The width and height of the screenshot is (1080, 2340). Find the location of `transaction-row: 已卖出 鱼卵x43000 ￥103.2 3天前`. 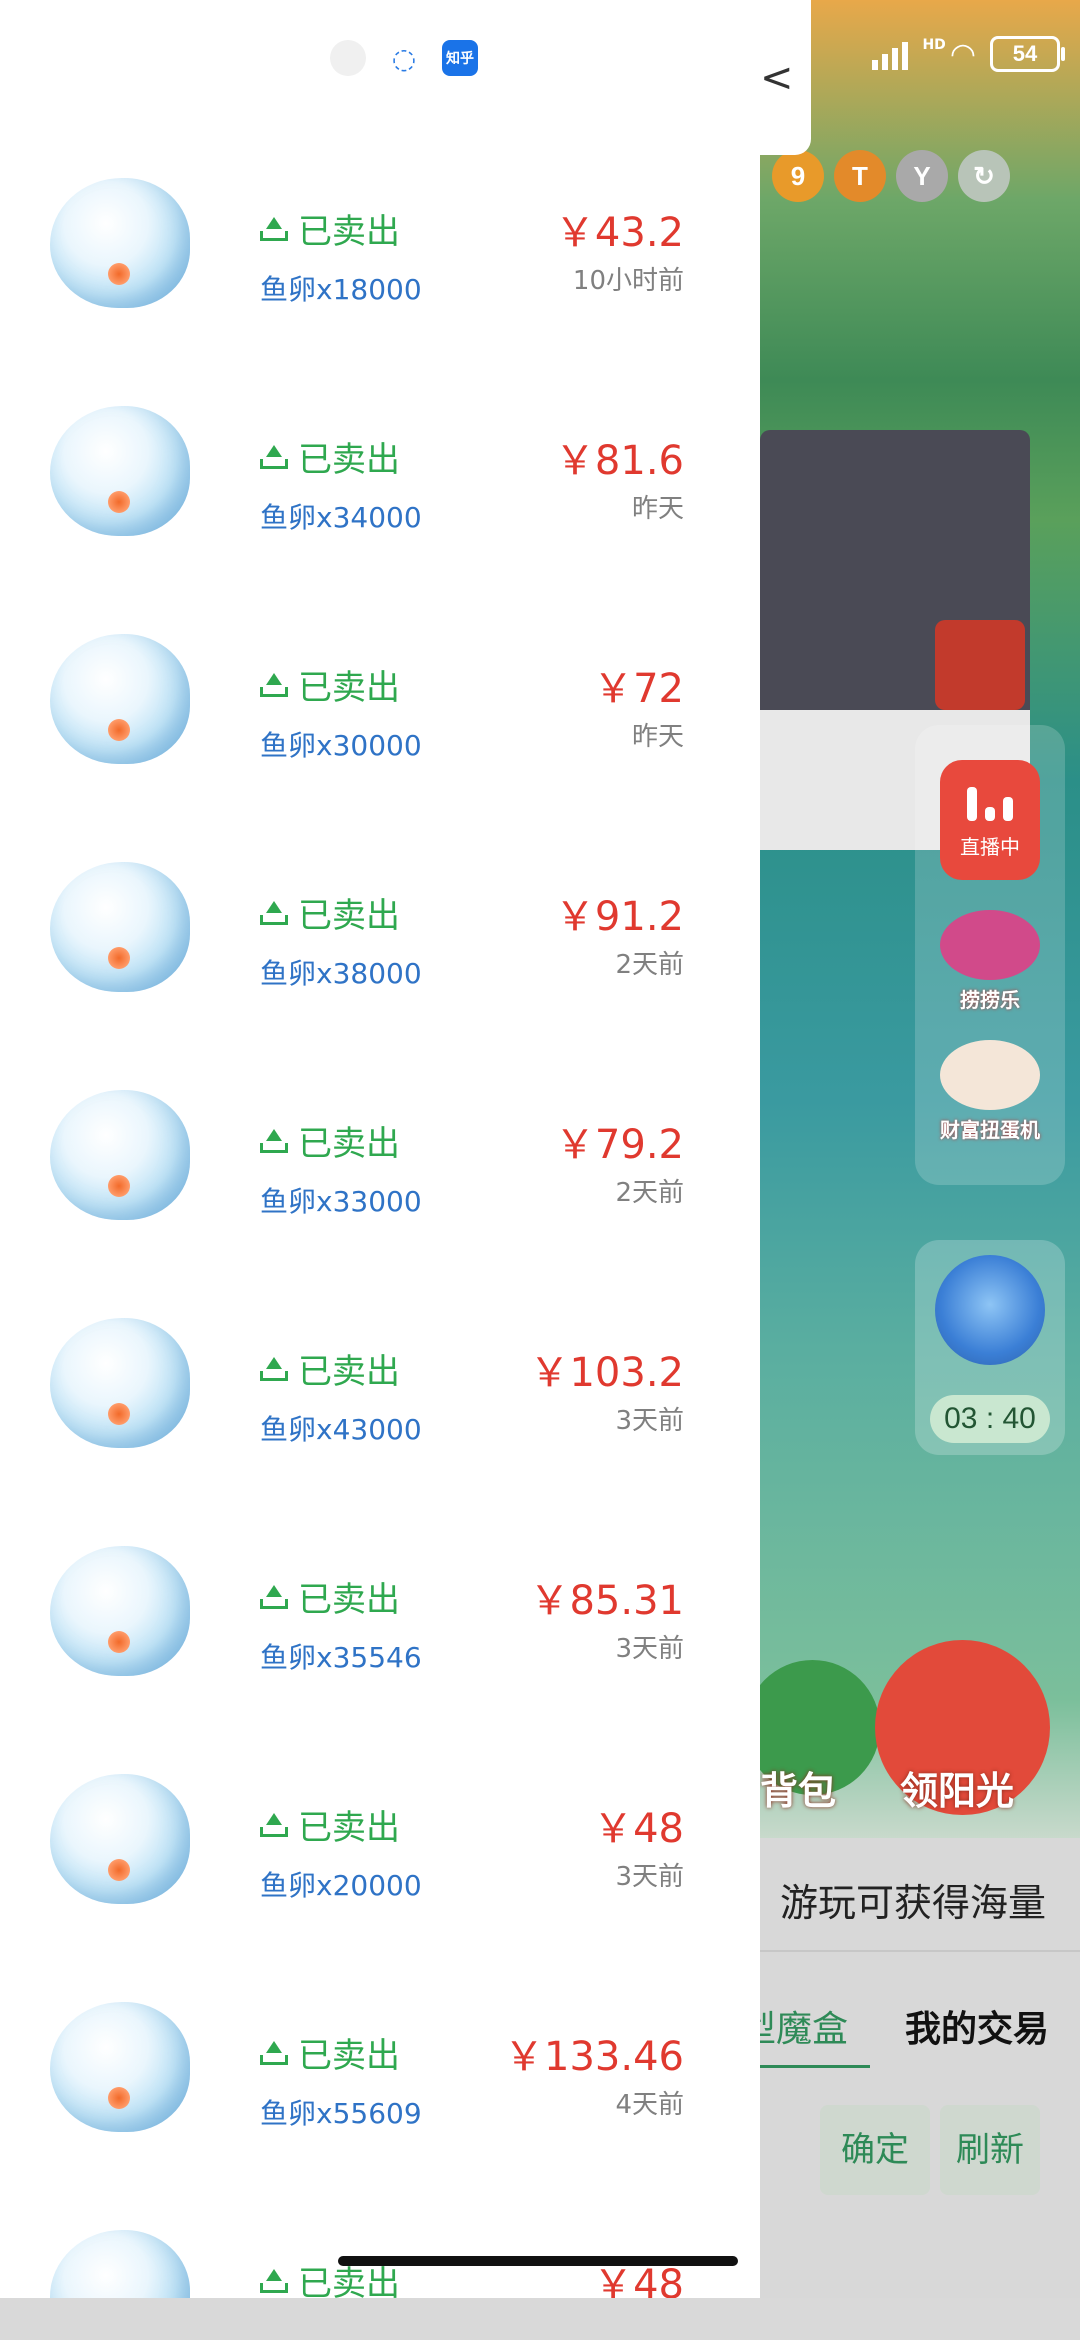

transaction-row: 已卖出 鱼卵x43000 ￥103.2 3天前 is located at coordinates (380, 1414).